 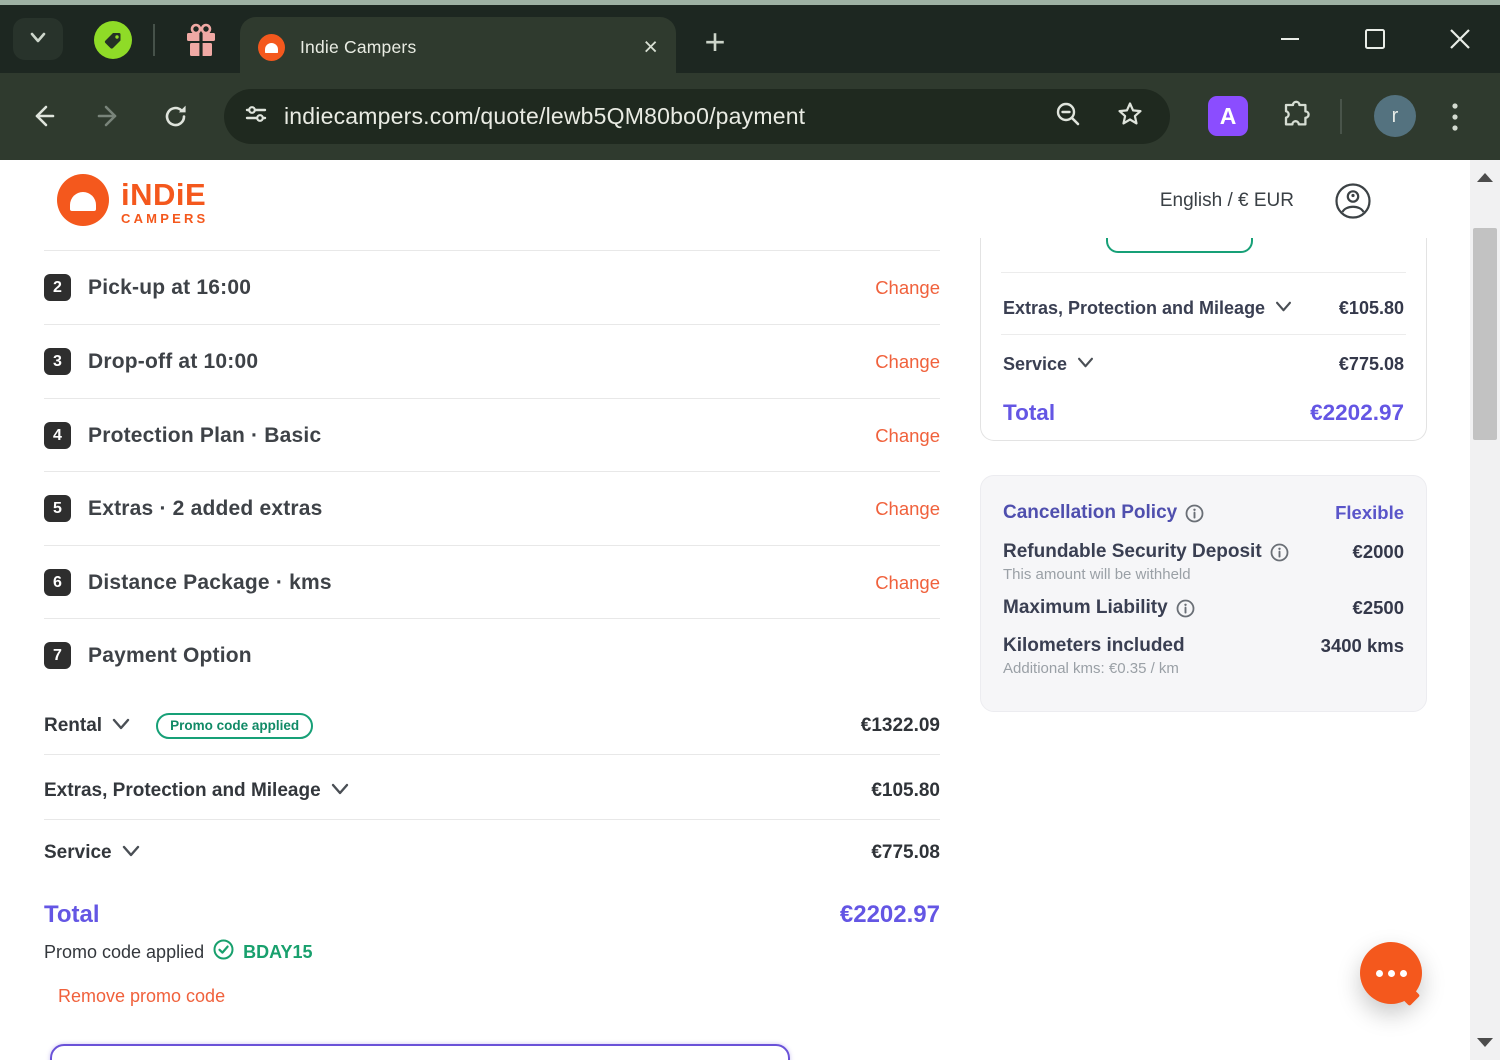 What do you see at coordinates (1378, 551) in the screenshot?
I see `security-deposit-value: €2000` at bounding box center [1378, 551].